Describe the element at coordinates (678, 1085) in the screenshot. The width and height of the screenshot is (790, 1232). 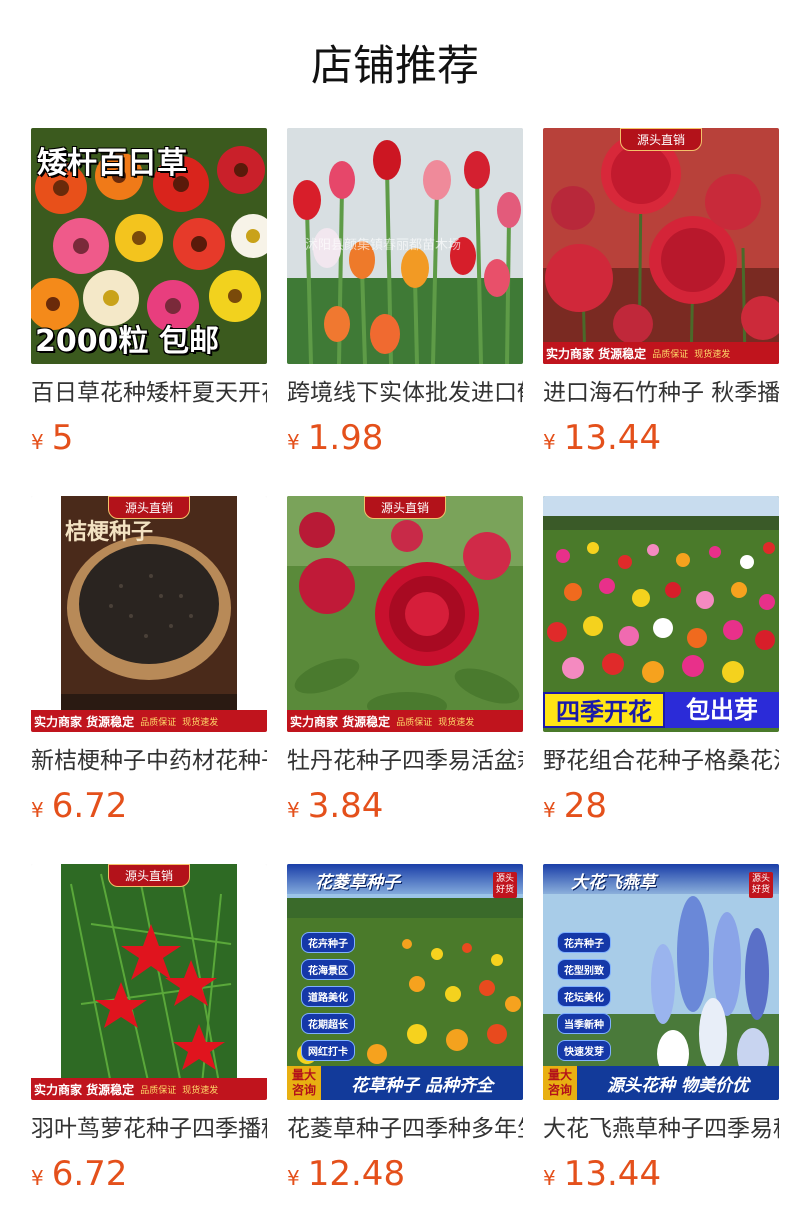
I see `promo-slogan: 源头花种 物美价优` at that location.